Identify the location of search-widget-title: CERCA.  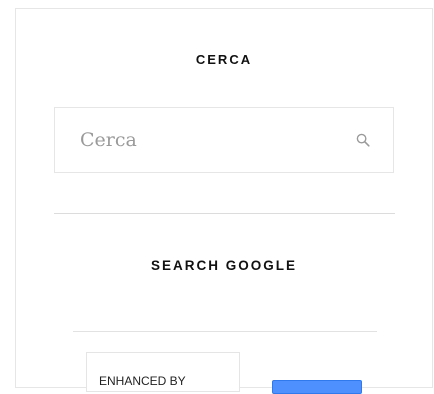
(224, 59).